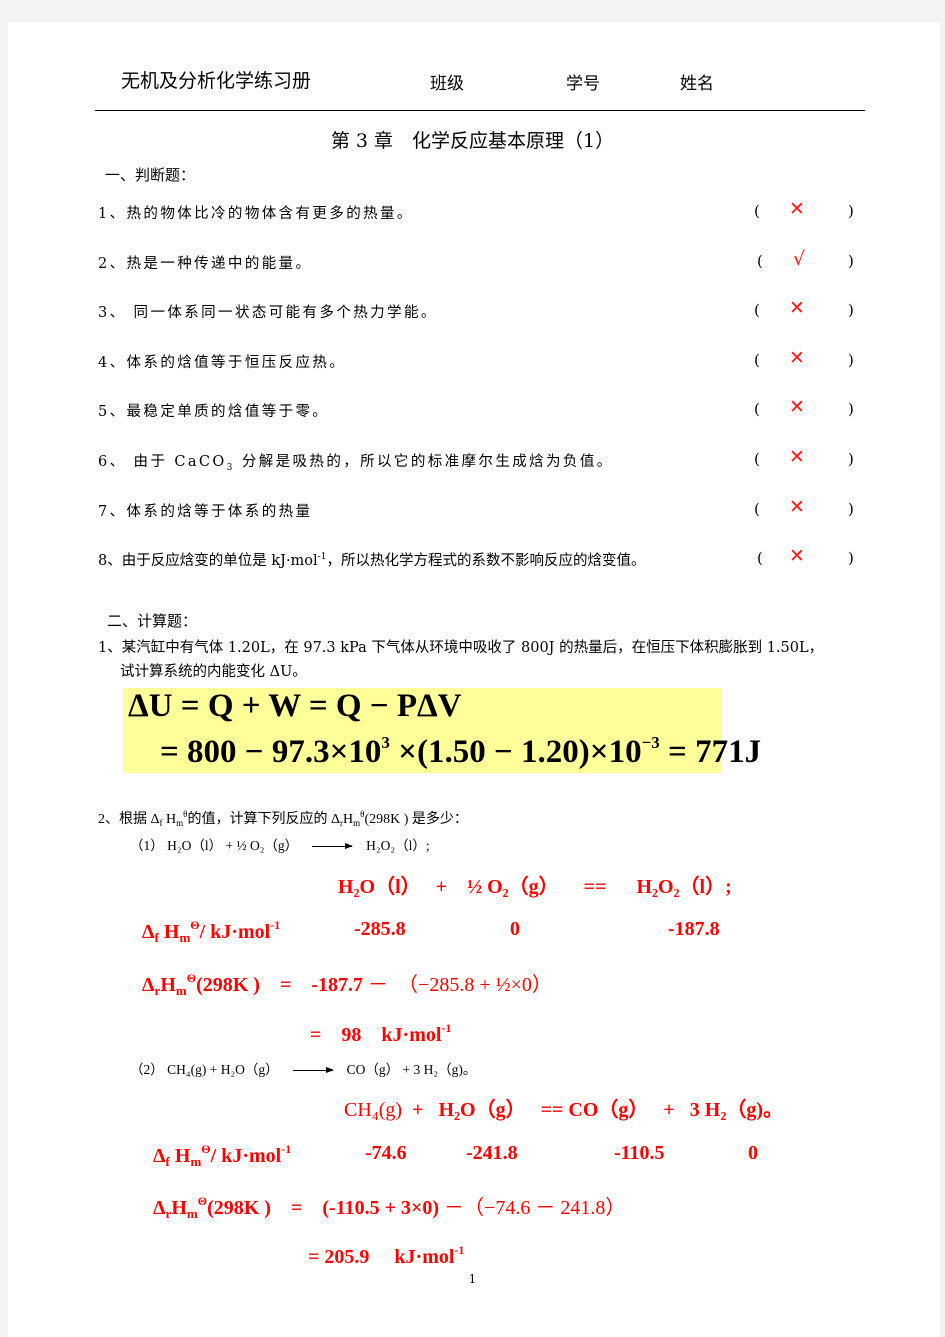 Image resolution: width=945 pixels, height=1337 pixels. What do you see at coordinates (472, 141) in the screenshot?
I see `chapter-title: 第 3 章 化学反应基本原理（1）` at bounding box center [472, 141].